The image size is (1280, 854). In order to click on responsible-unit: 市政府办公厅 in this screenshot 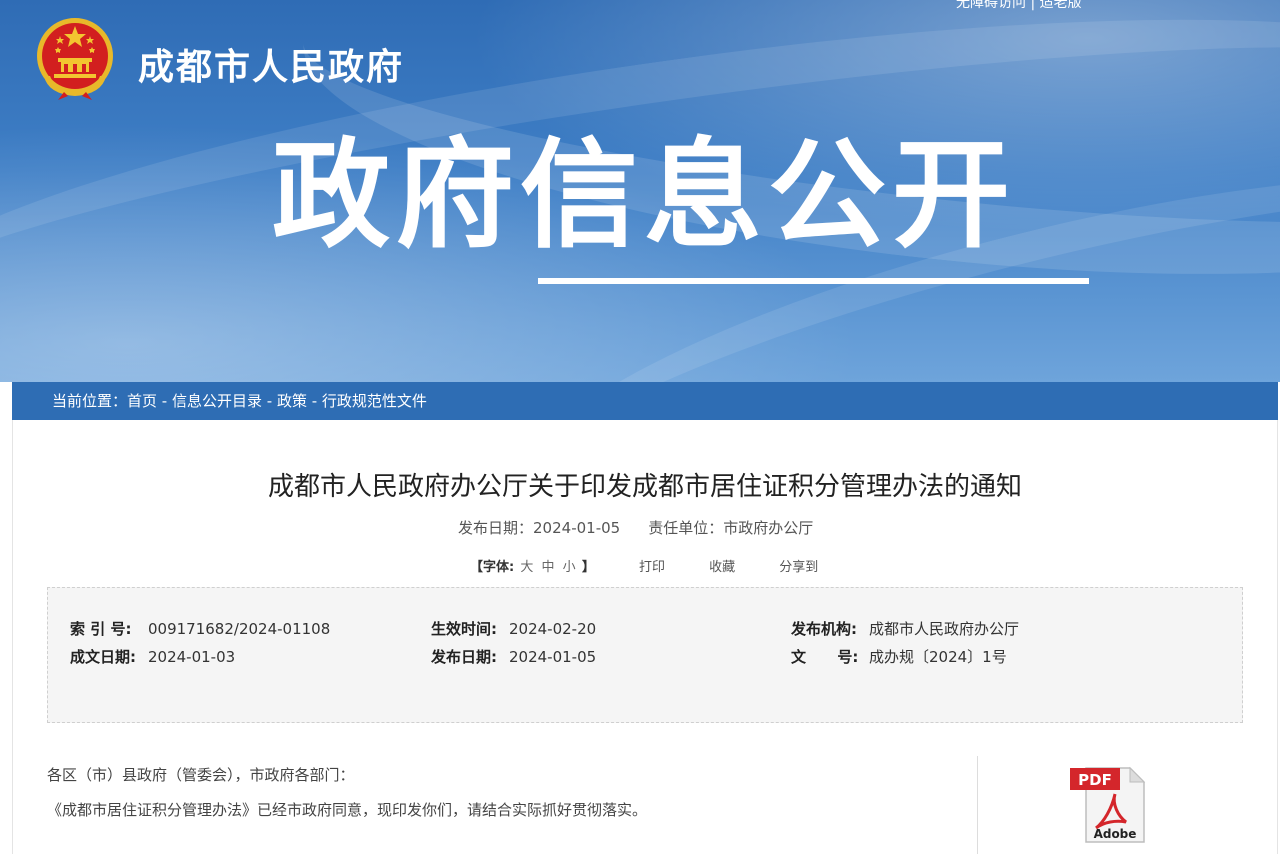, I will do `click(768, 528)`.